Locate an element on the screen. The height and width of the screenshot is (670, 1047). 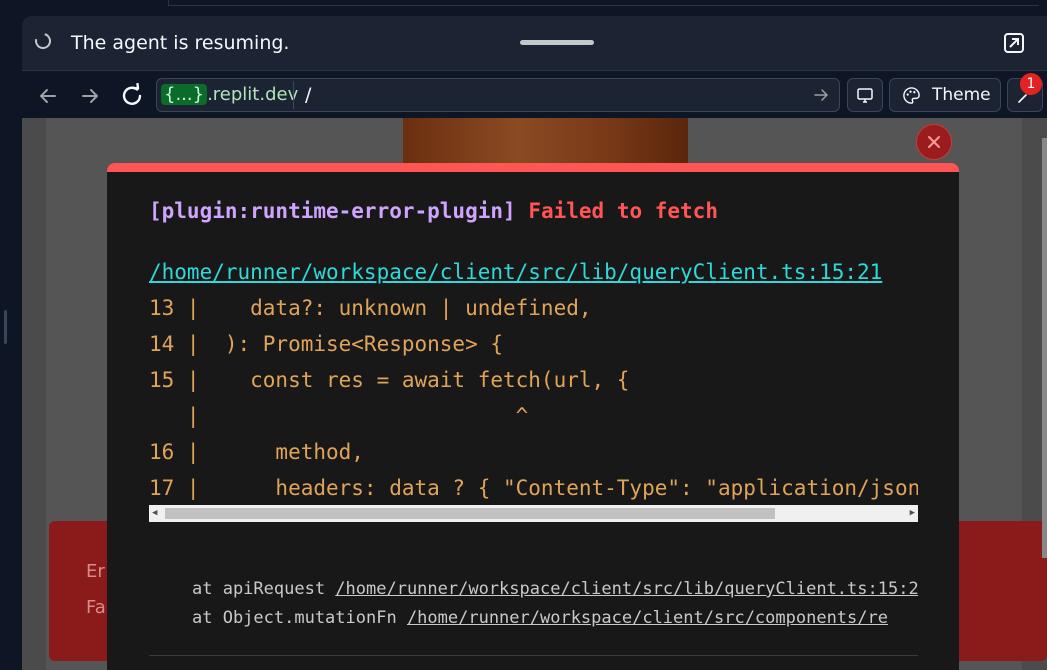
code-frame-scrollbar: ◀ ▶ is located at coordinates (533, 513).